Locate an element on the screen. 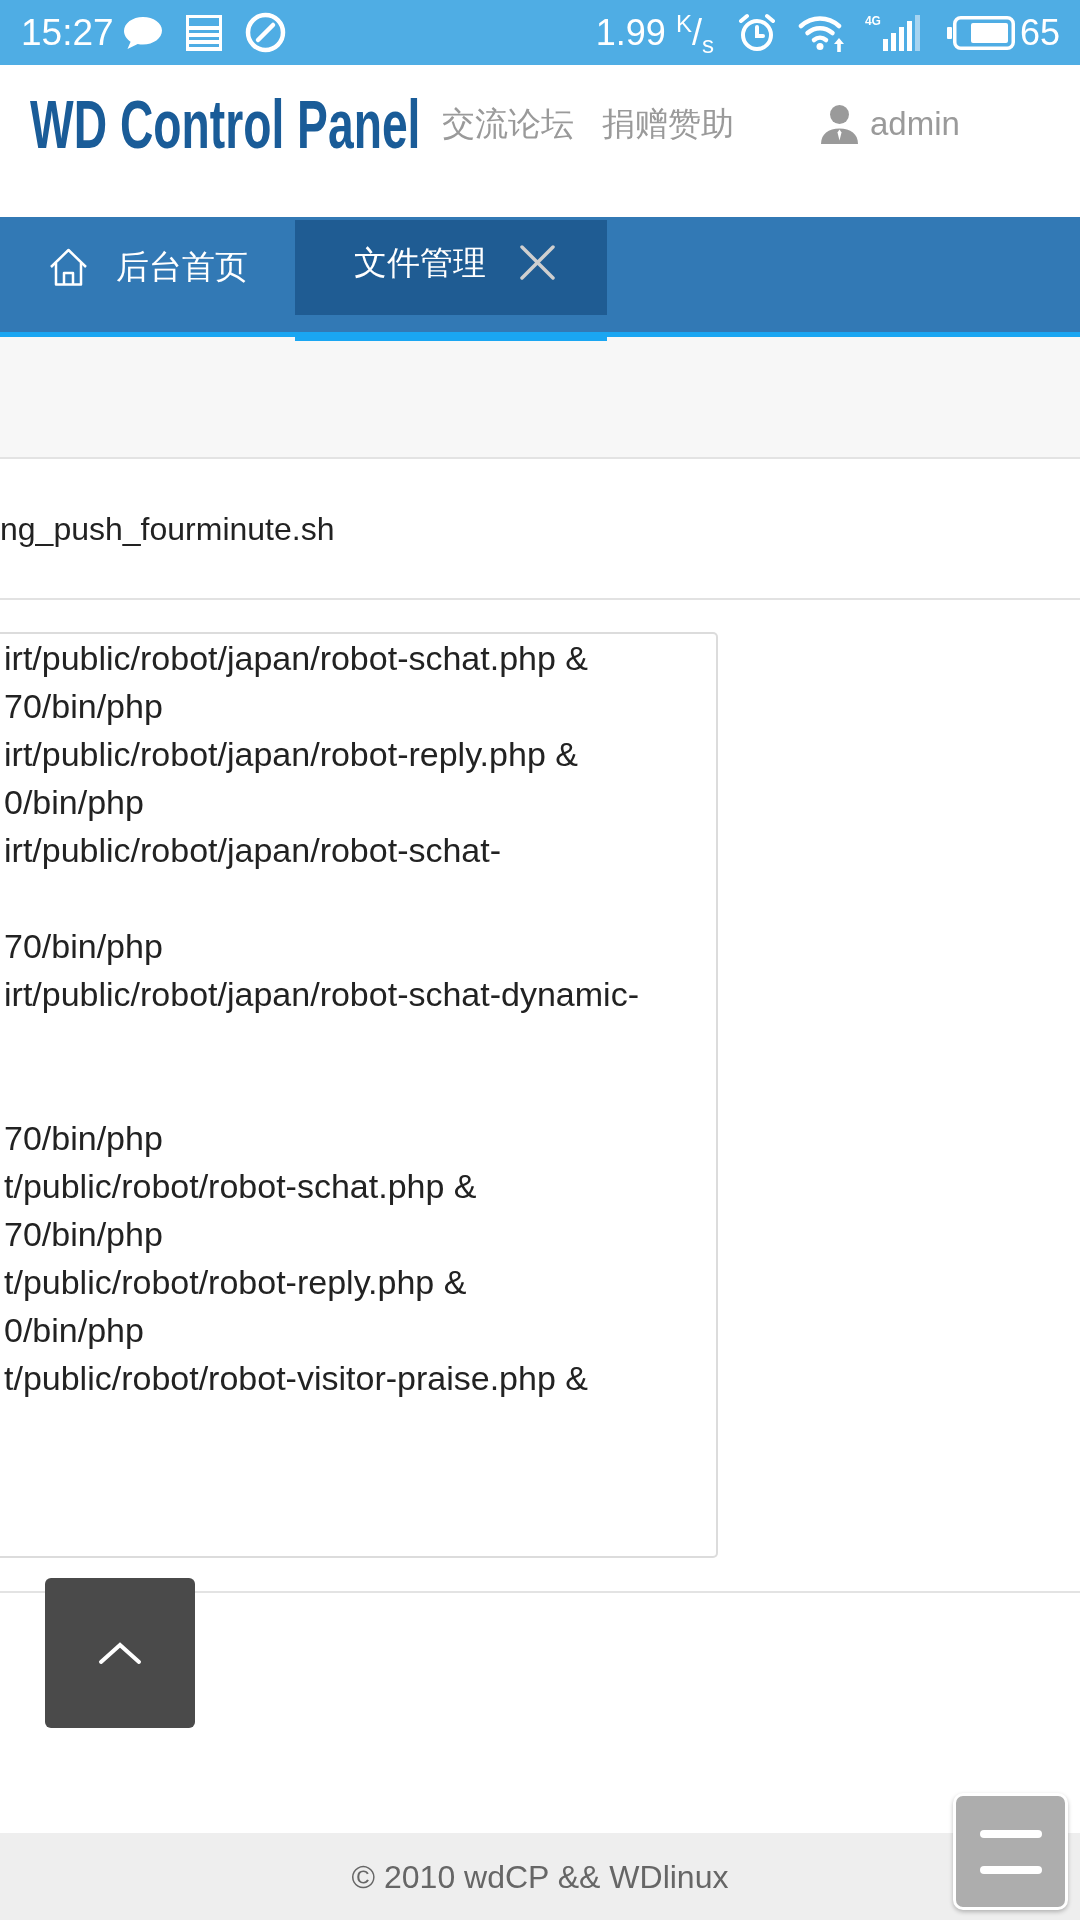  header-link: 捐赠赞助 is located at coordinates (668, 124).